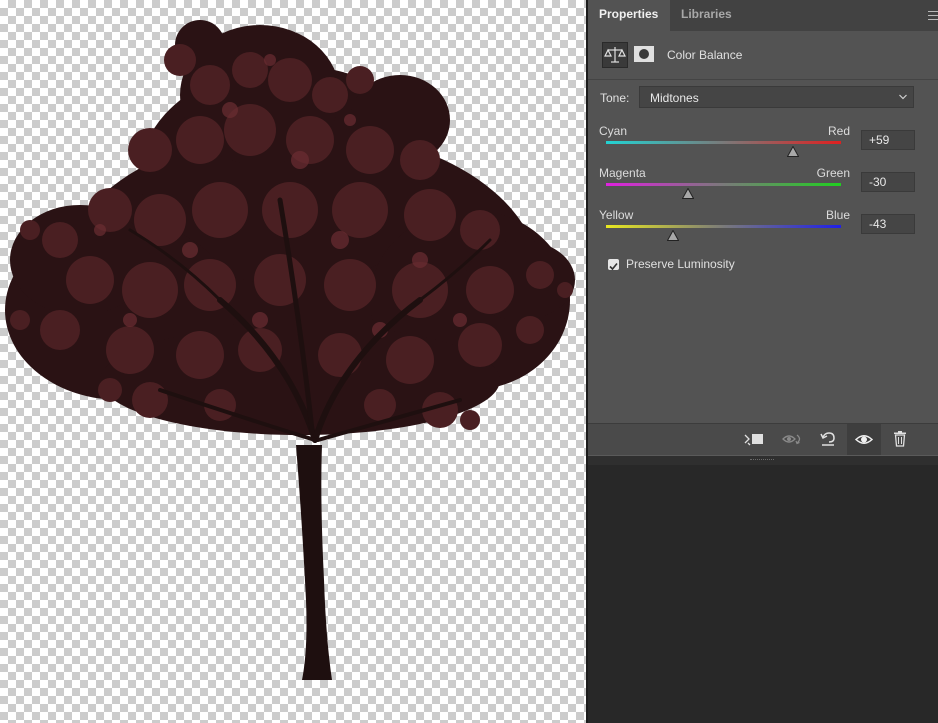  Describe the element at coordinates (613, 131) in the screenshot. I see `cyan-label: Cyan` at that location.